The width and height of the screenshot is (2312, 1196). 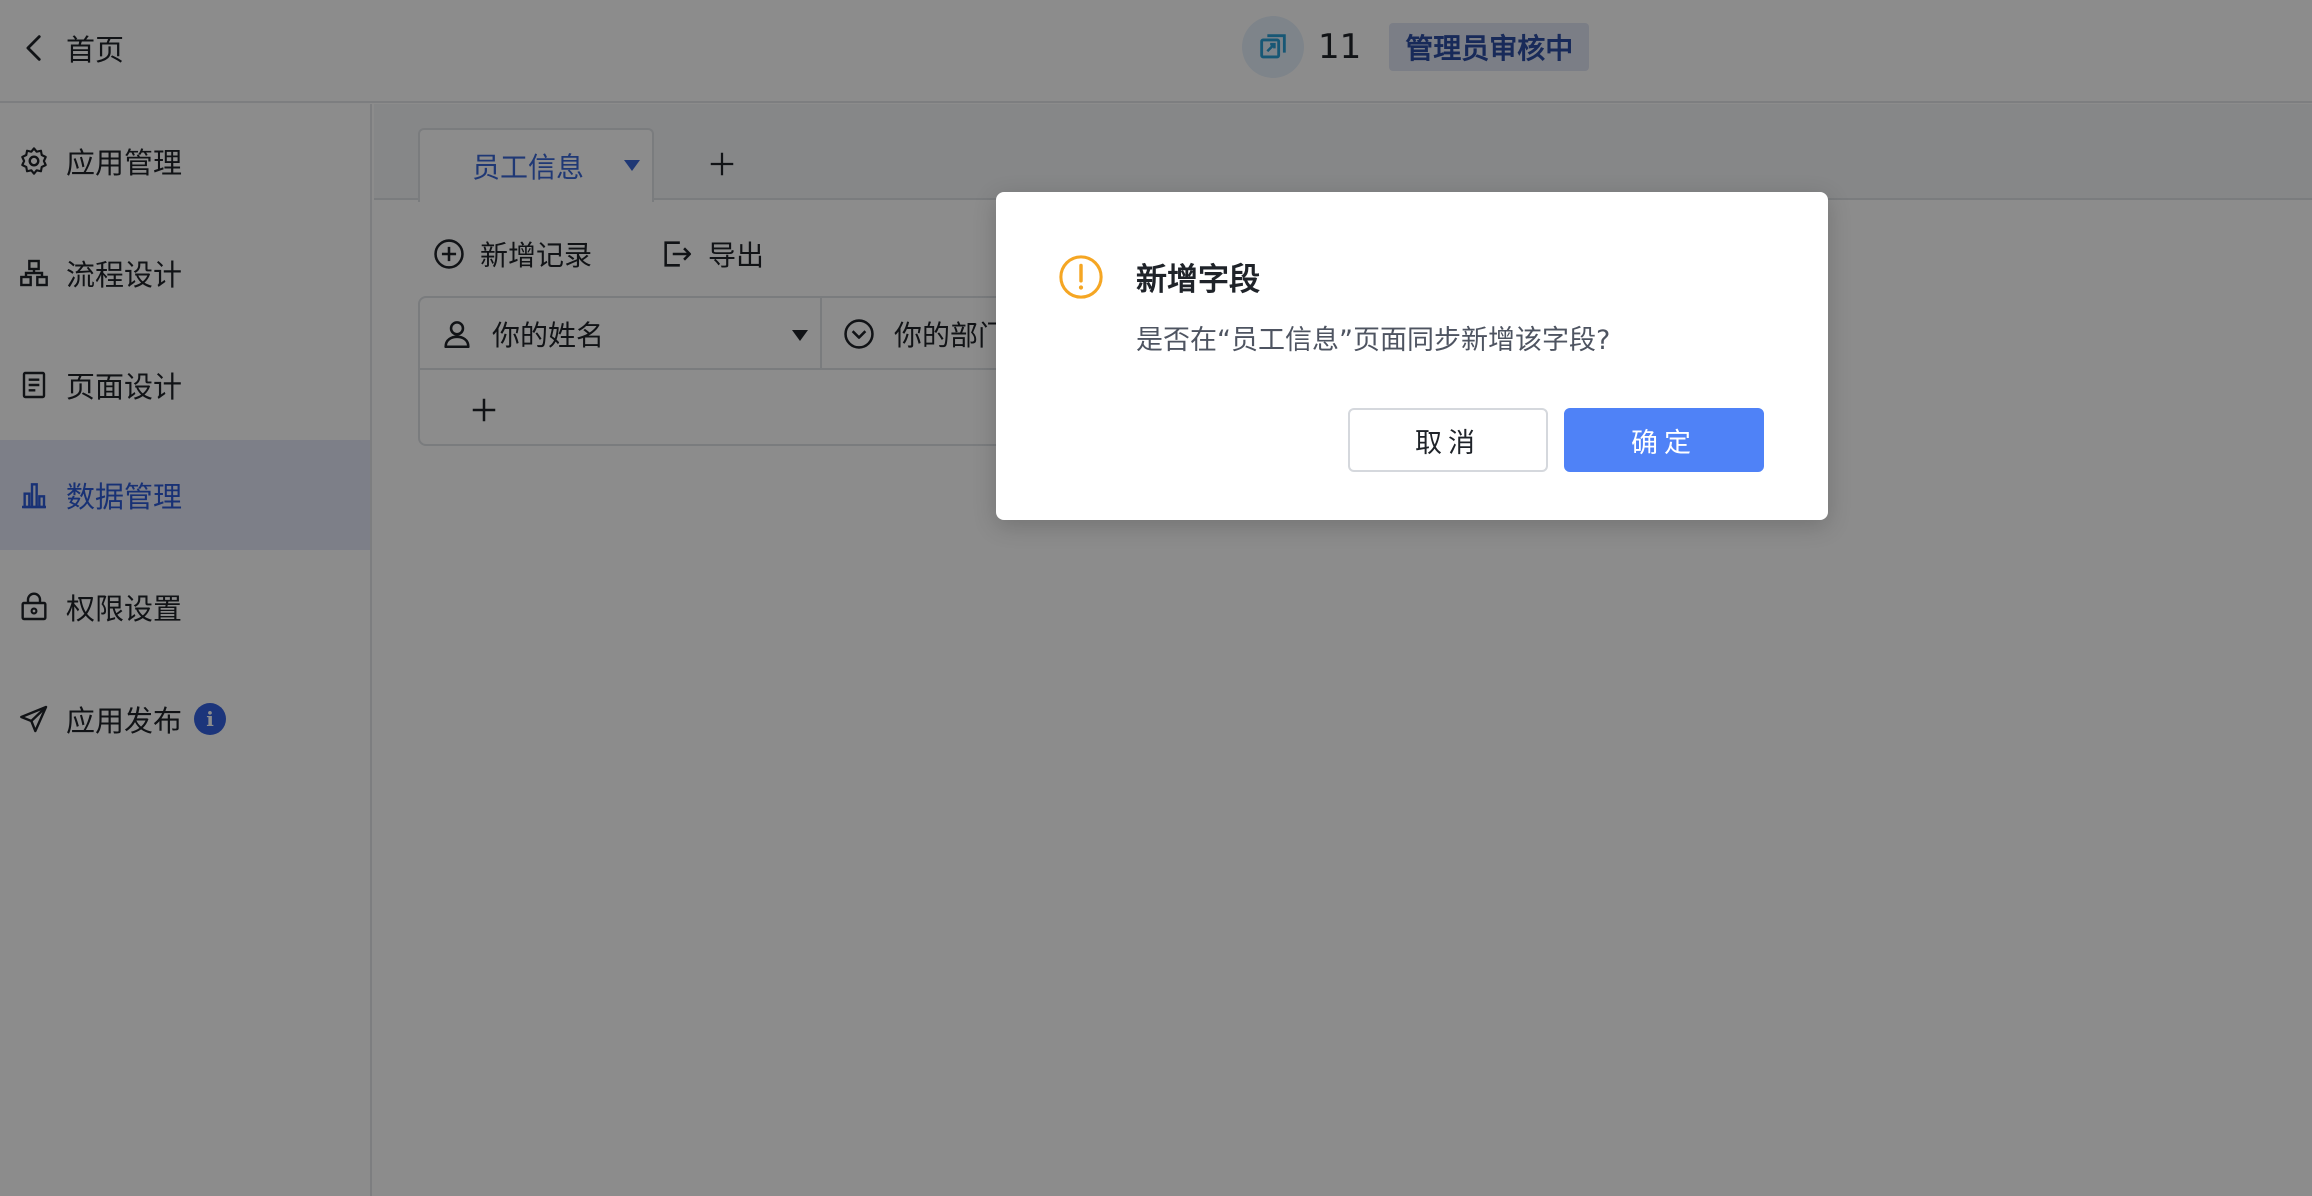 I want to click on confirm-dialog: 新增字段 是否在“员工信息”页面同步新增该字段? 取消 确定, so click(x=1412, y=356).